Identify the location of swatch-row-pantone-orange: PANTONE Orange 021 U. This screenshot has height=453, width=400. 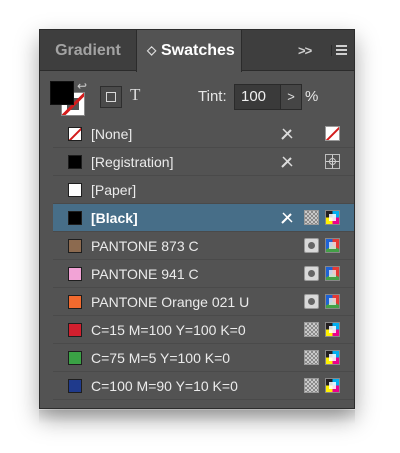
(203, 302).